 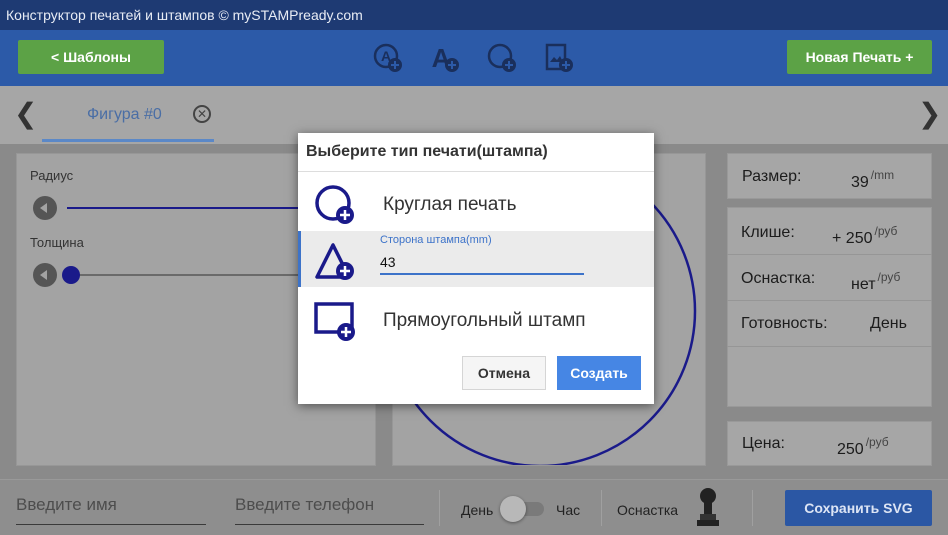 I want to click on stamp-tool-icon, so click(x=708, y=509).